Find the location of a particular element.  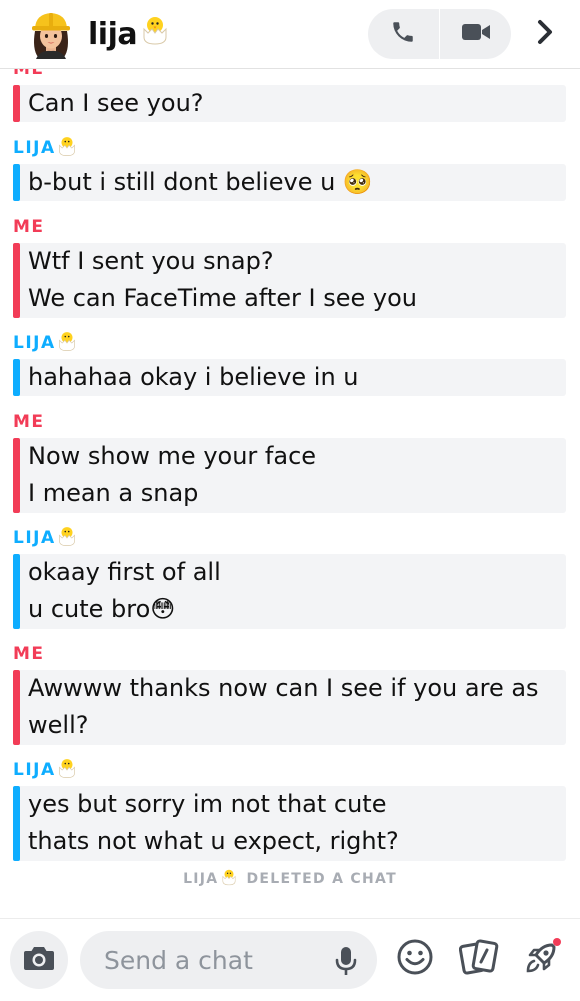

voice-call-button is located at coordinates (403, 34).